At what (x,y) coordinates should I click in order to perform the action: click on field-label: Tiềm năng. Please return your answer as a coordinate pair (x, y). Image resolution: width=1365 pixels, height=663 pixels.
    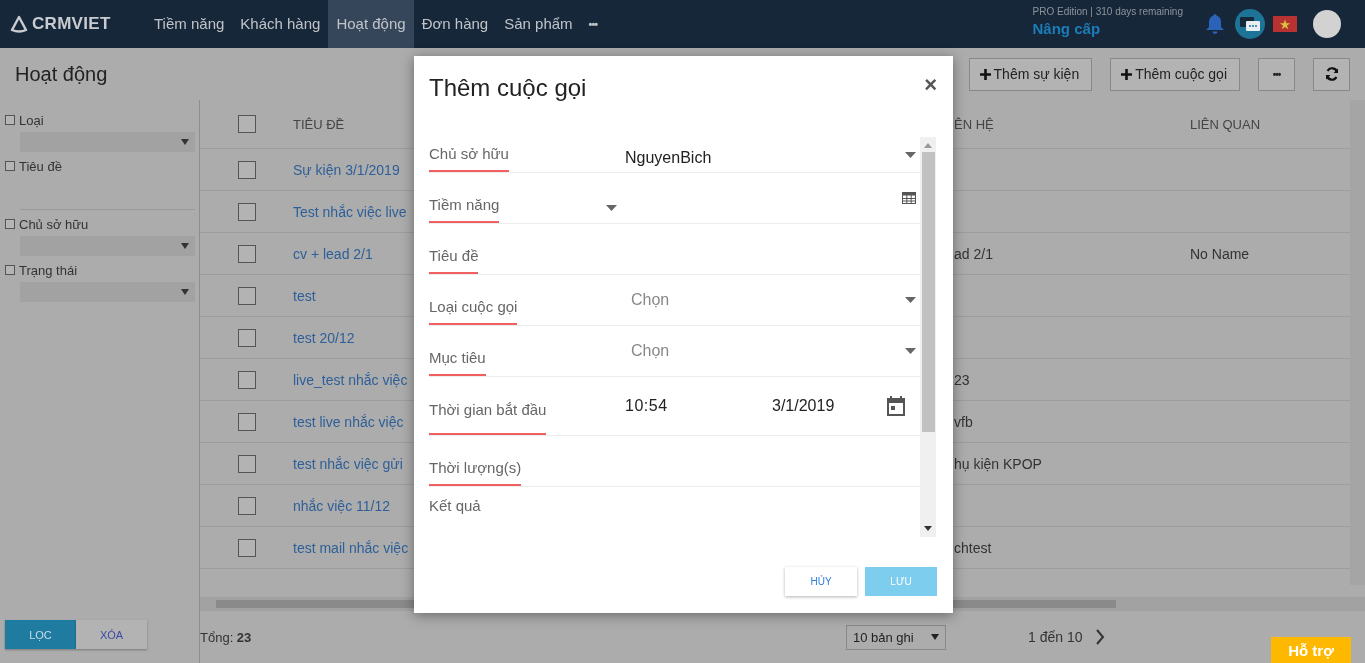
    Looking at the image, I should click on (464, 209).